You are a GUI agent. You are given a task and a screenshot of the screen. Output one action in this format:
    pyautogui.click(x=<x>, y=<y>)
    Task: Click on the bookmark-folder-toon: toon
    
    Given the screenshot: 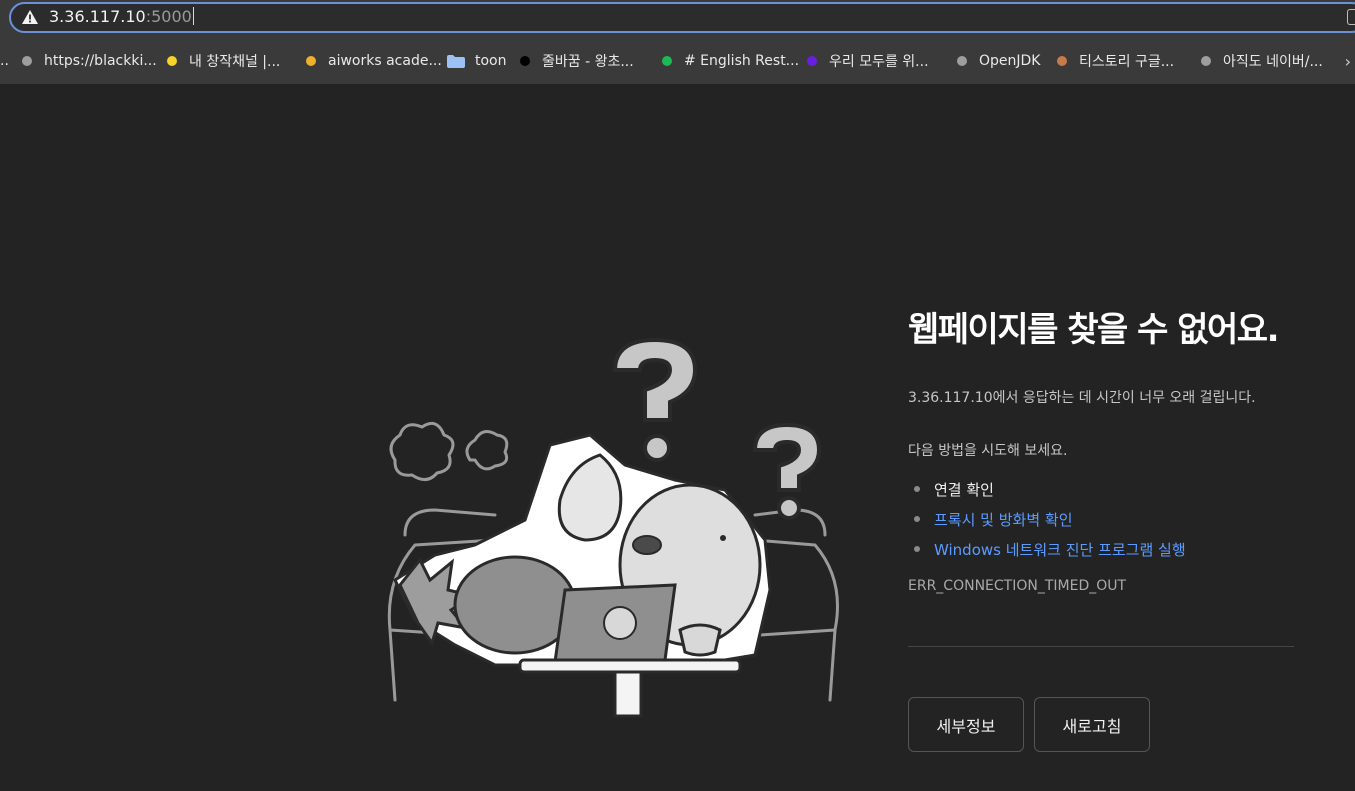 What is the action you would take?
    pyautogui.click(x=477, y=61)
    